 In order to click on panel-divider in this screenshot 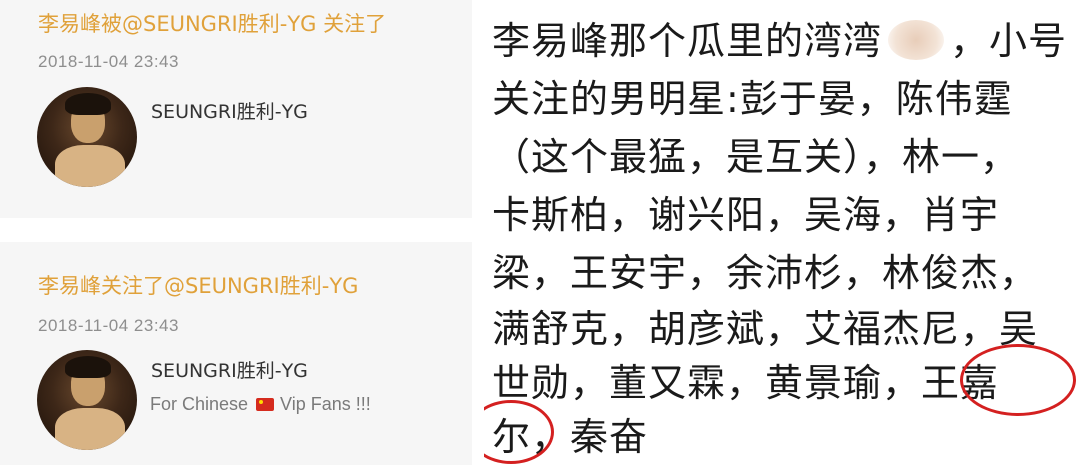, I will do `click(478, 232)`.